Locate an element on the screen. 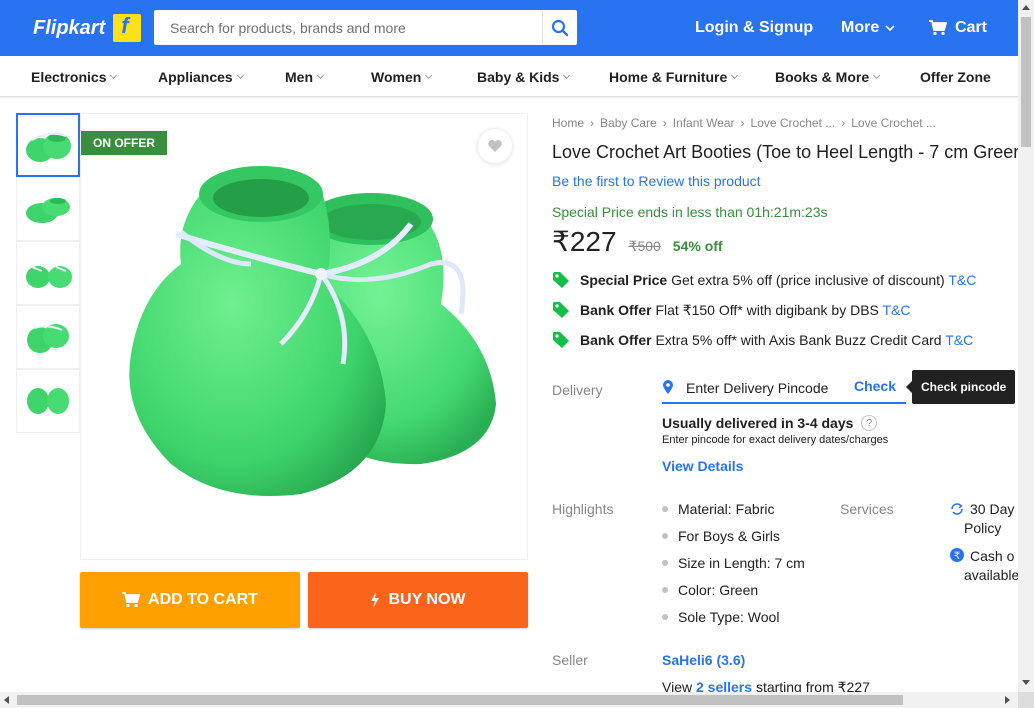 The image size is (1034, 708). list-item: For Boys & Girls is located at coordinates (733, 541).